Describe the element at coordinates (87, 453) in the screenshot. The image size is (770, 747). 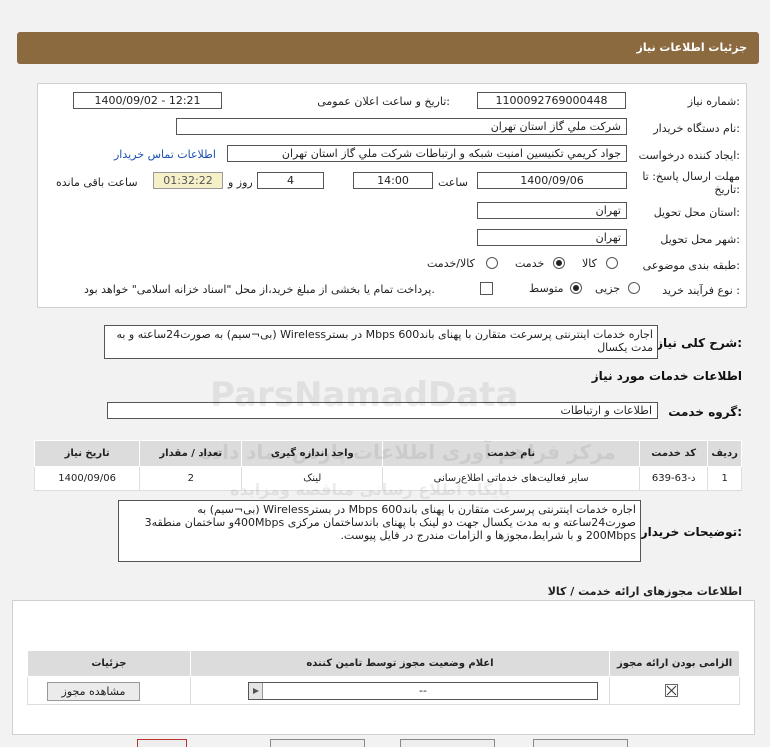
I see `col-need-date: تاریخ نیاز` at that location.